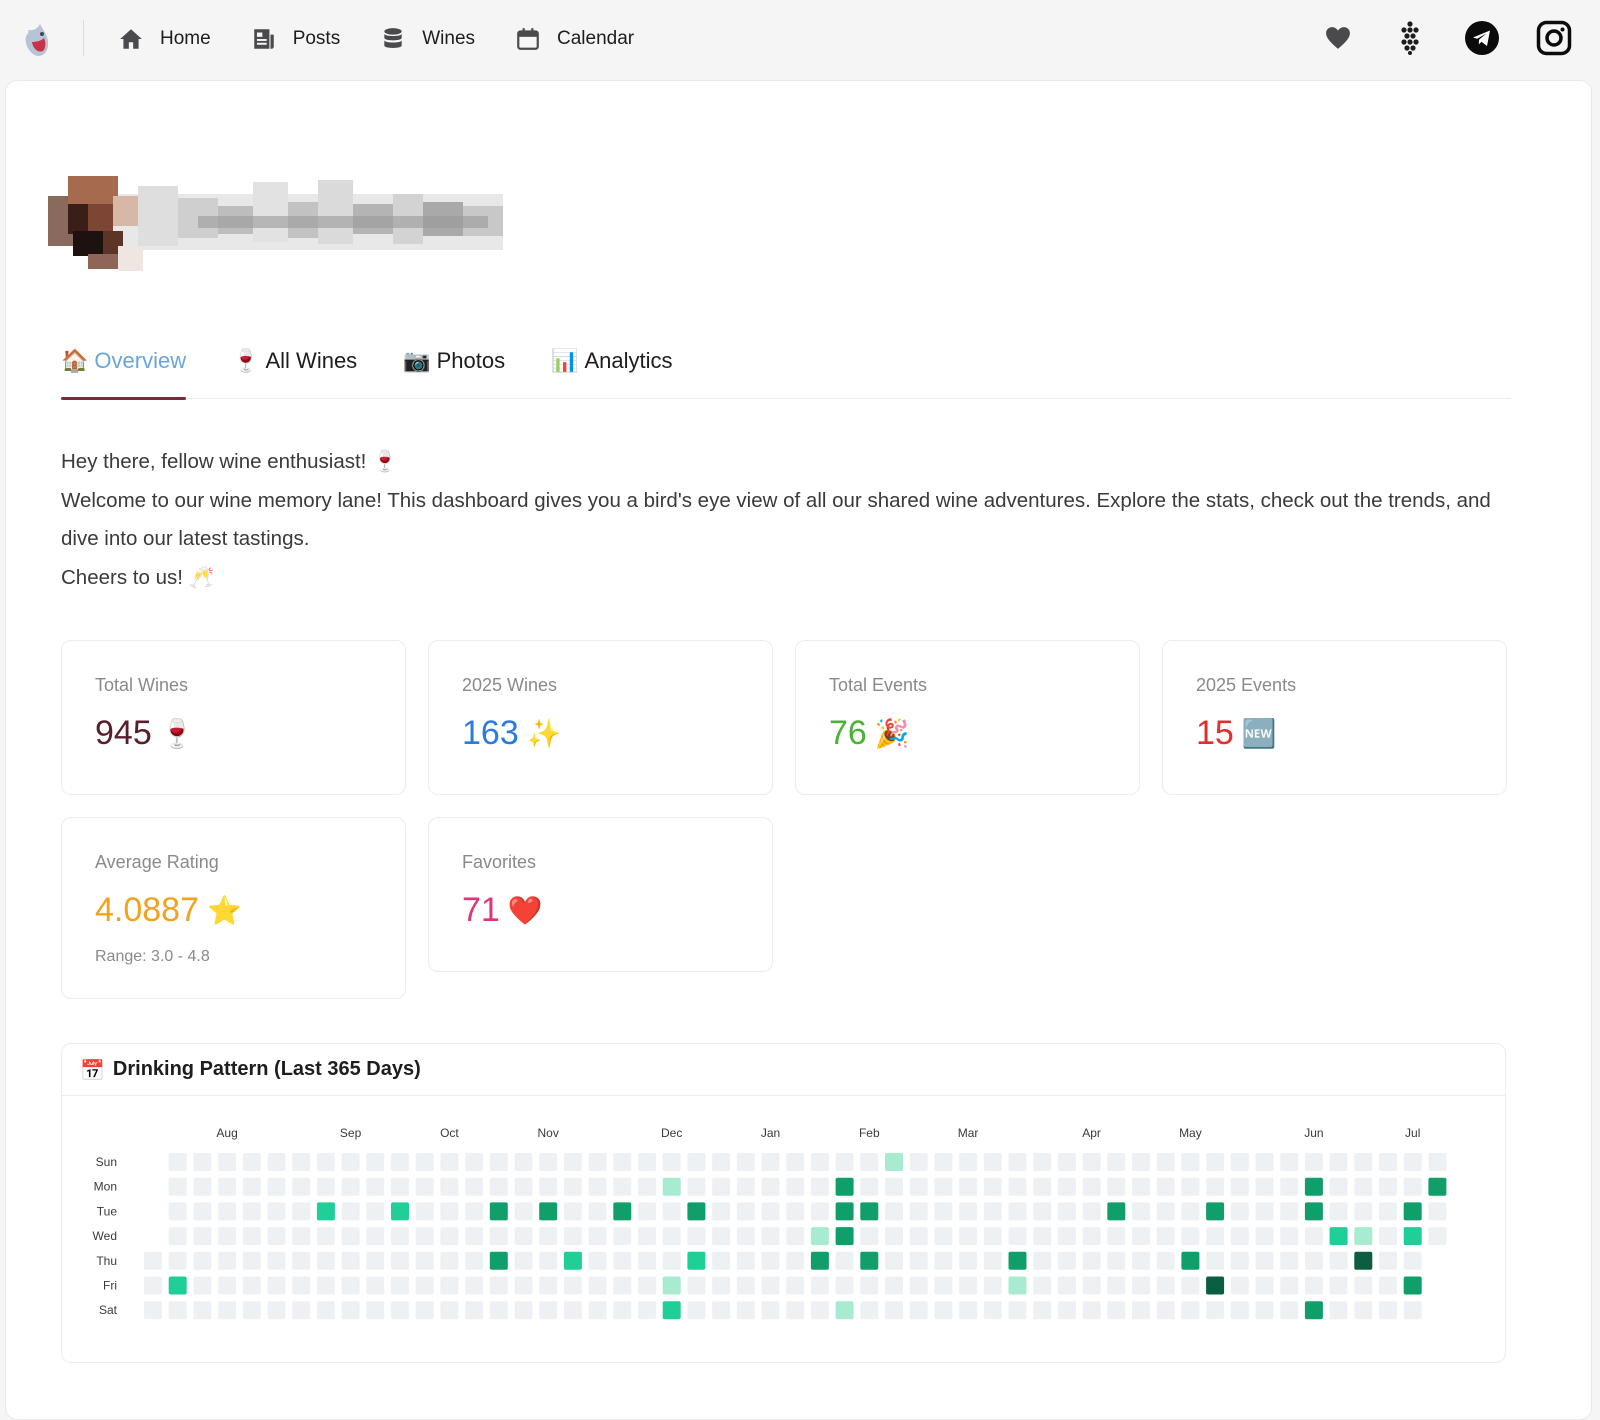 This screenshot has width=1600, height=1420. What do you see at coordinates (295, 39) in the screenshot?
I see `nav-posts: Posts` at bounding box center [295, 39].